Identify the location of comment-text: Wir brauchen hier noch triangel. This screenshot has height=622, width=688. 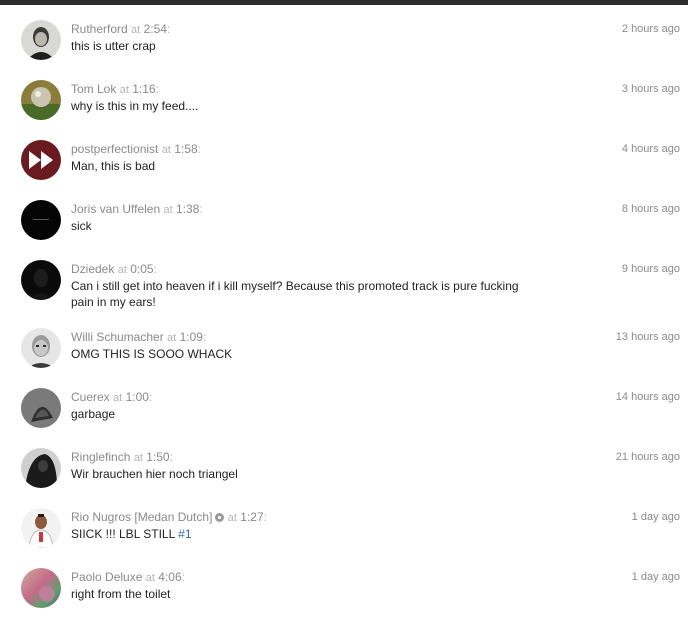
(154, 474).